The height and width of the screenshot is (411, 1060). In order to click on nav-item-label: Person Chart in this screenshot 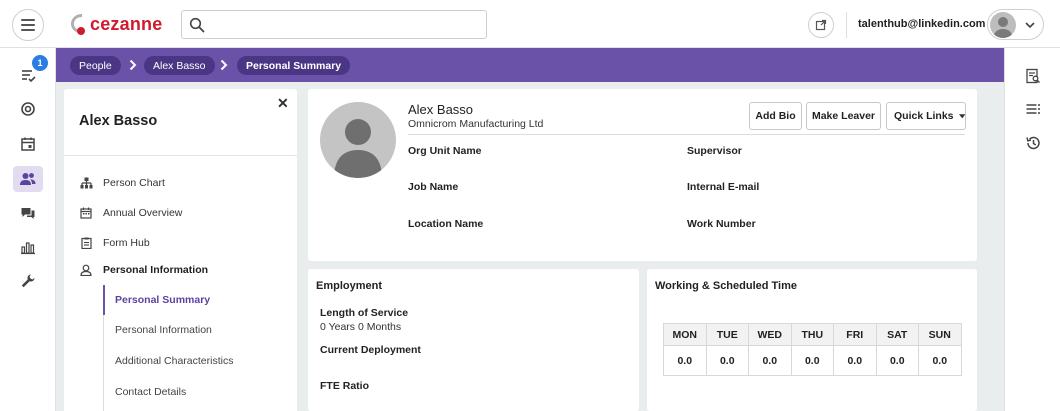, I will do `click(134, 183)`.